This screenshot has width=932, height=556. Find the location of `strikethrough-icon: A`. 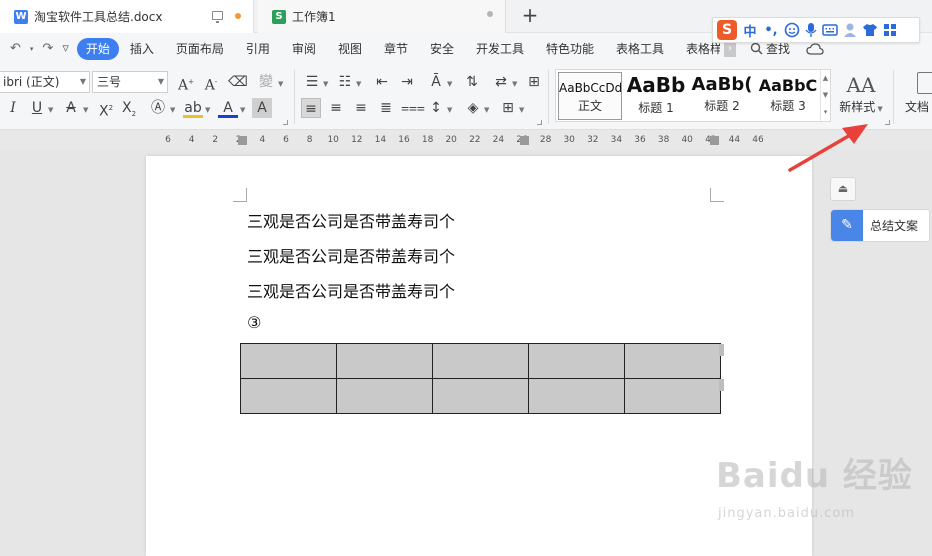

strikethrough-icon: A is located at coordinates (71, 108).